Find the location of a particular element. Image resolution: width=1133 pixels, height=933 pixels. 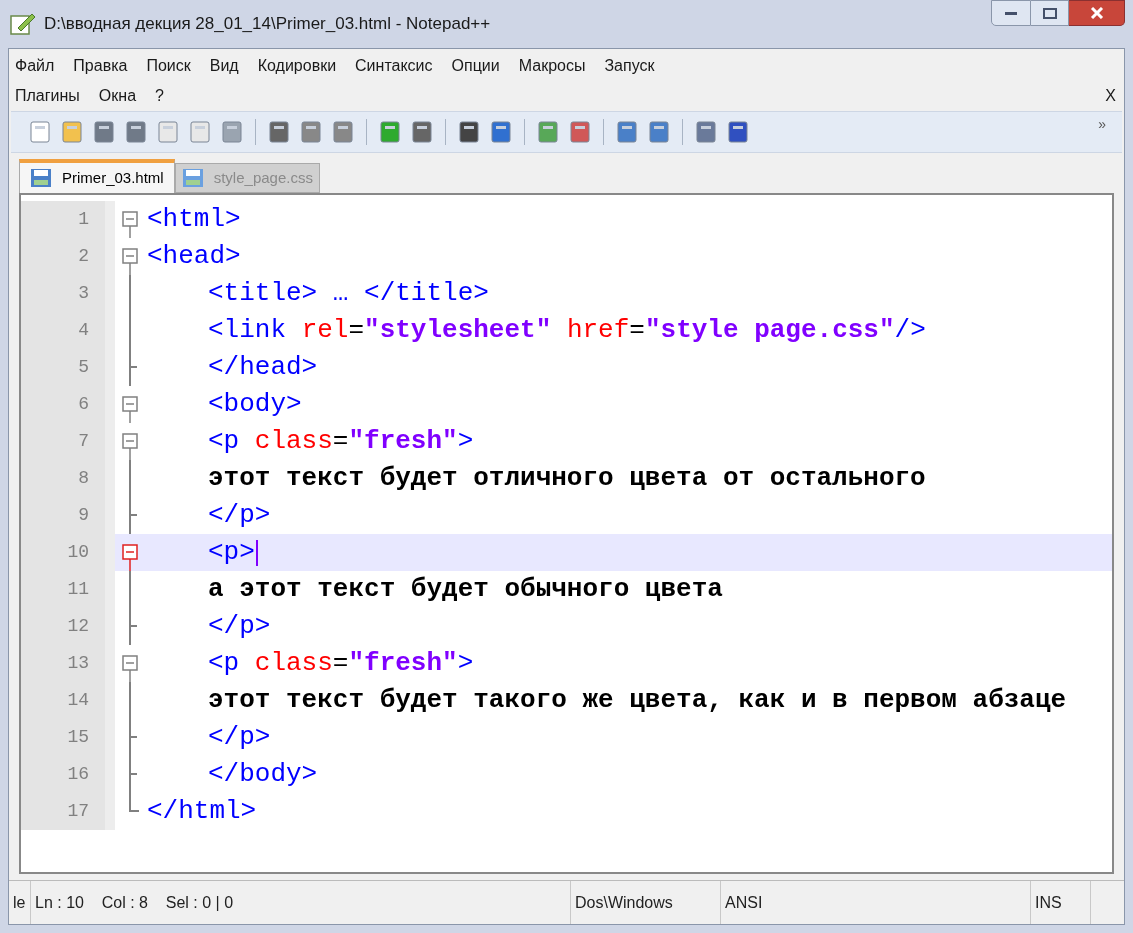

code-token: <link is located at coordinates (247, 330).